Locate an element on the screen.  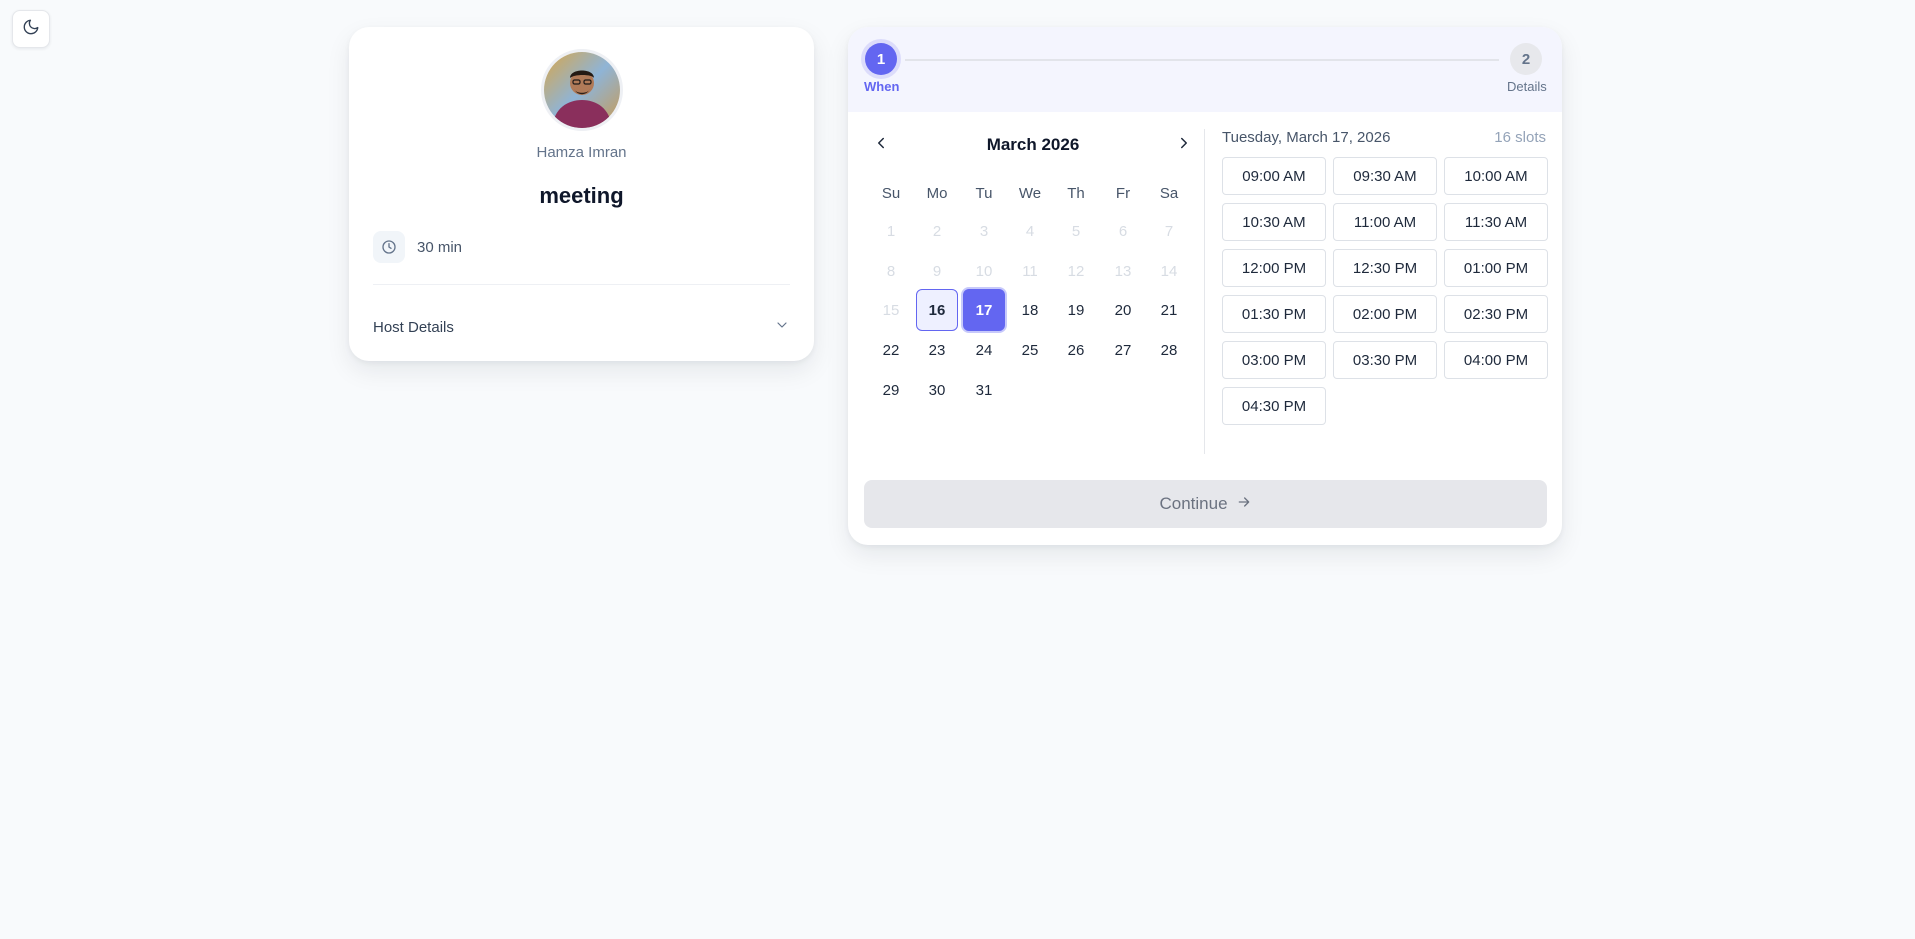
calendar-day: 22 is located at coordinates (891, 350).